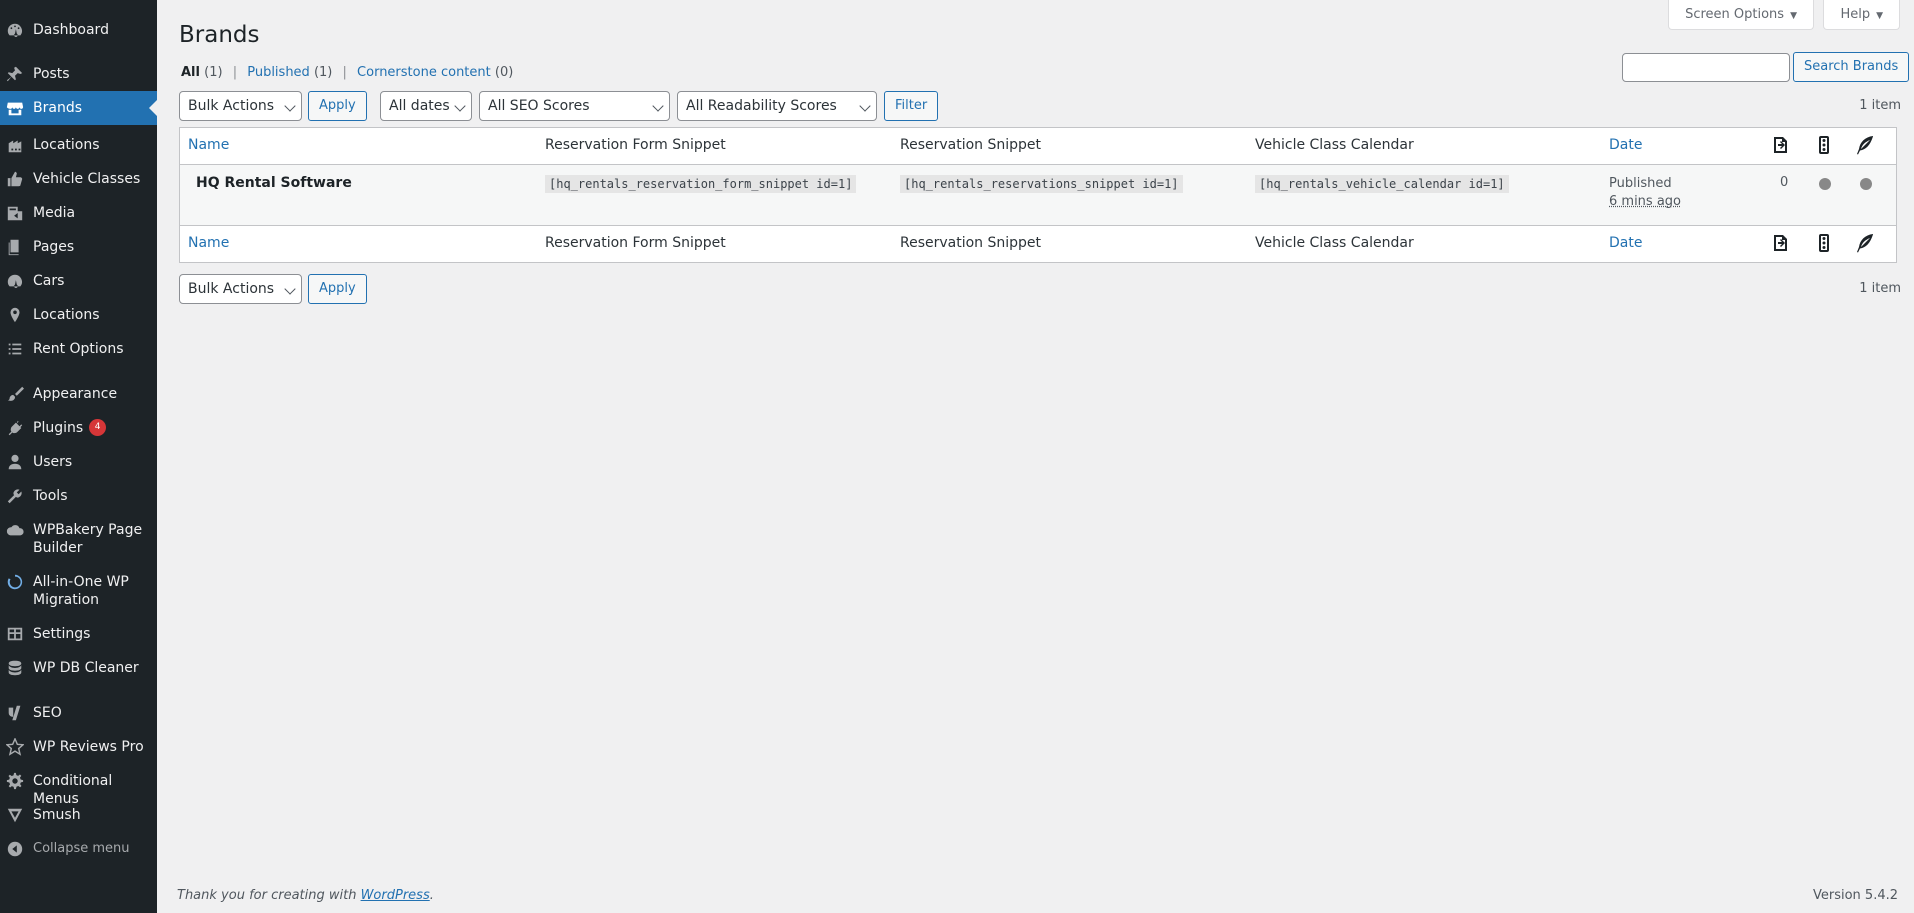 The image size is (1914, 913). What do you see at coordinates (1334, 145) in the screenshot?
I see `column-header-vehicle-class-calendar: Vehicle Class Calendar` at bounding box center [1334, 145].